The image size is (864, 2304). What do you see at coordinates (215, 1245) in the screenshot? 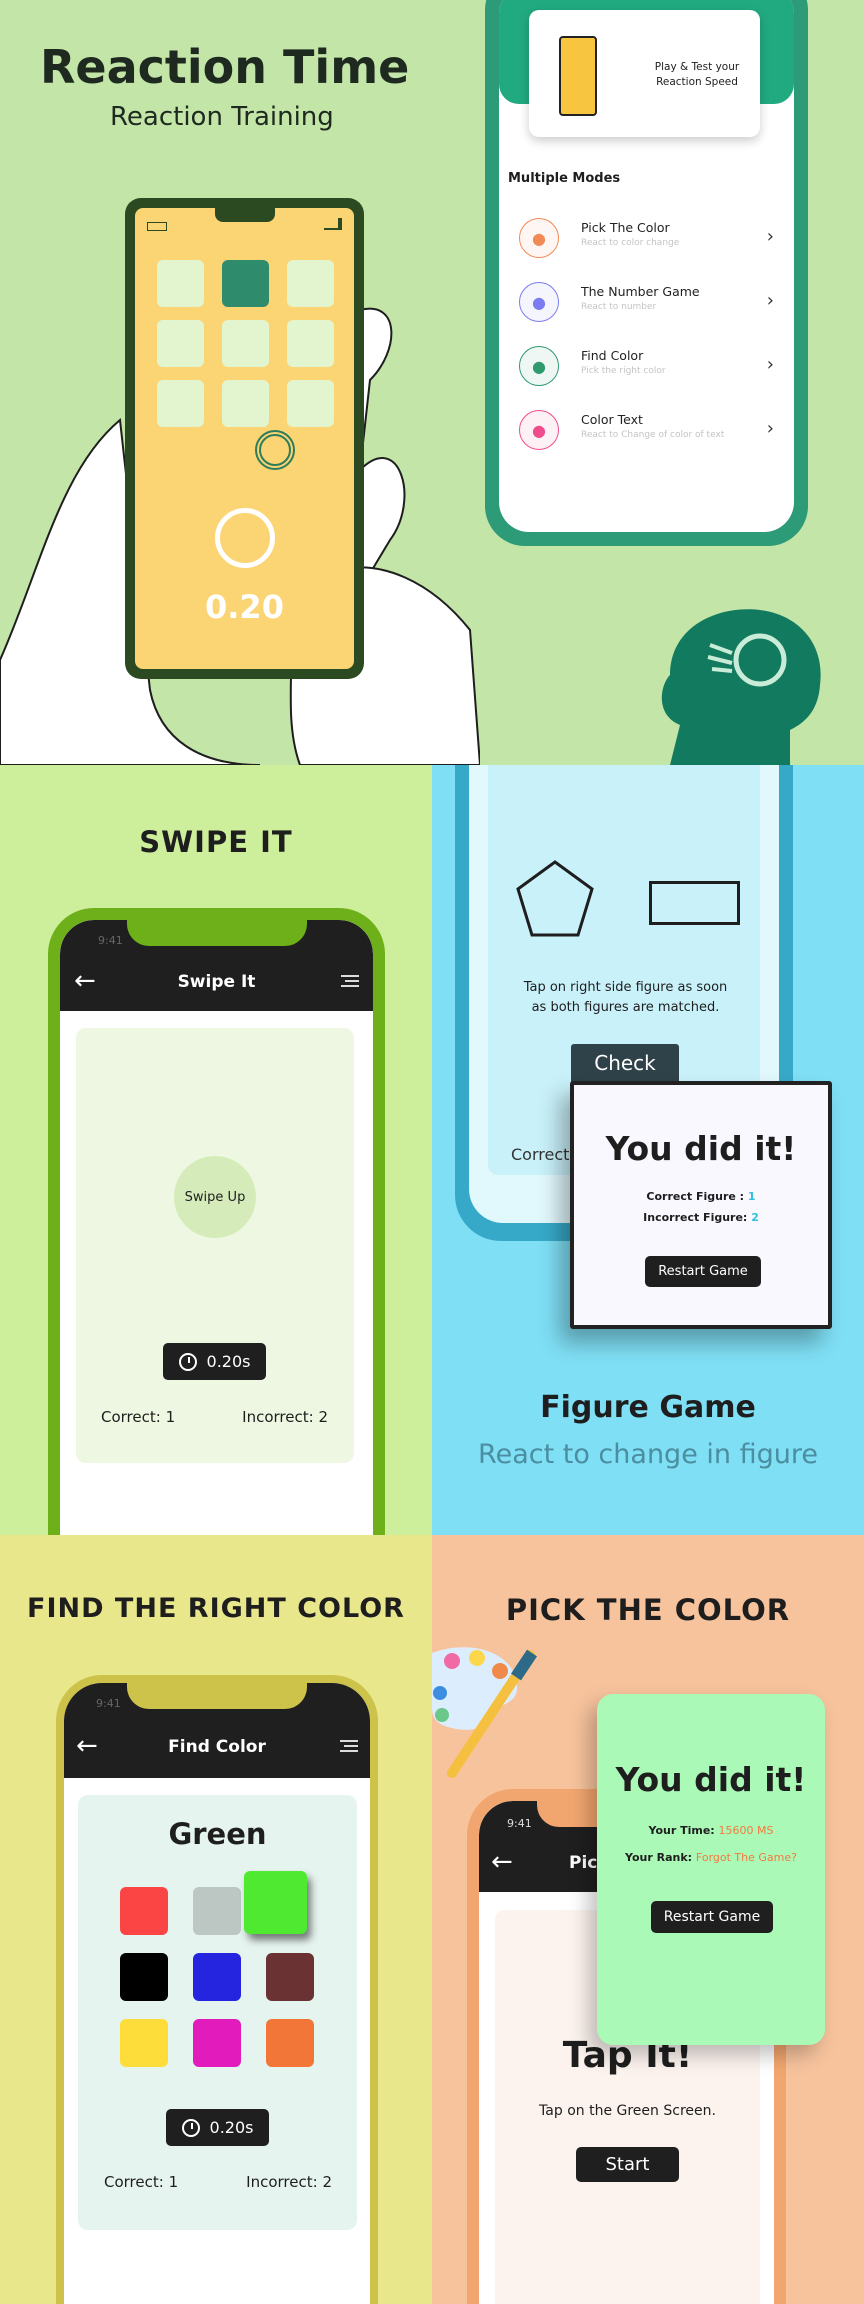
I see `swipe-card: Swipe Up 0.20s Correct: 1 Incorrect: 2` at bounding box center [215, 1245].